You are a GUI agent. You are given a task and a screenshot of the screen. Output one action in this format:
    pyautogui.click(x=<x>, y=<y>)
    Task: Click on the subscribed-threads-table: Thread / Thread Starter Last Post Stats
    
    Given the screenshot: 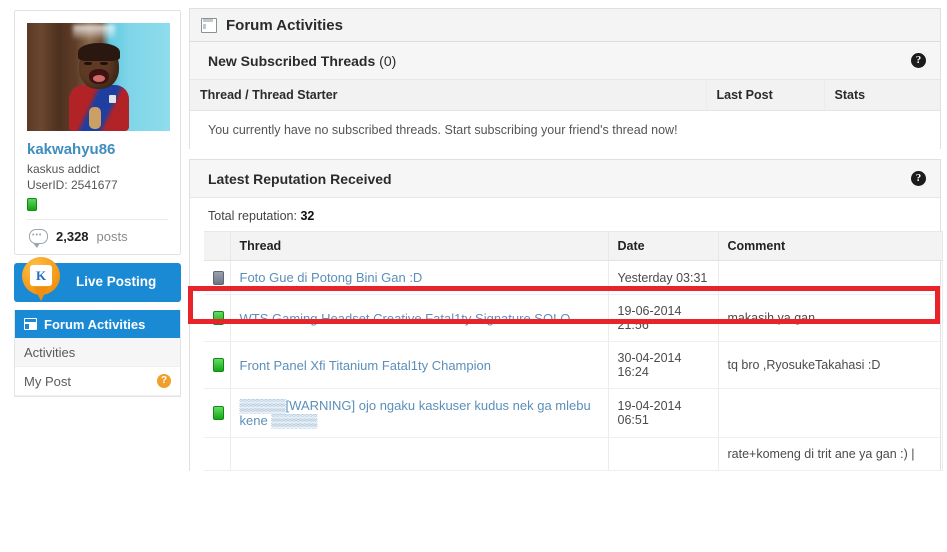 What is the action you would take?
    pyautogui.click(x=565, y=95)
    